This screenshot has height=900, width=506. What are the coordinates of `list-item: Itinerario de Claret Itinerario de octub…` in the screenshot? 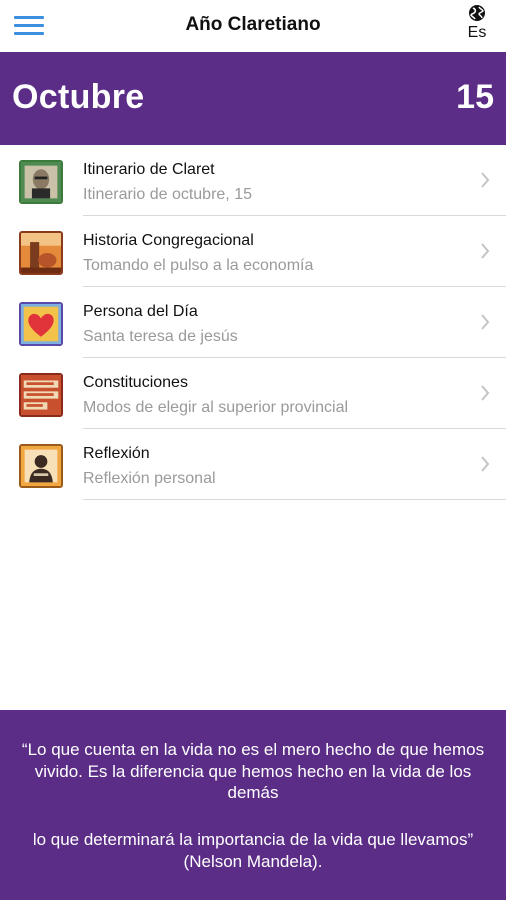 It's located at (253, 180).